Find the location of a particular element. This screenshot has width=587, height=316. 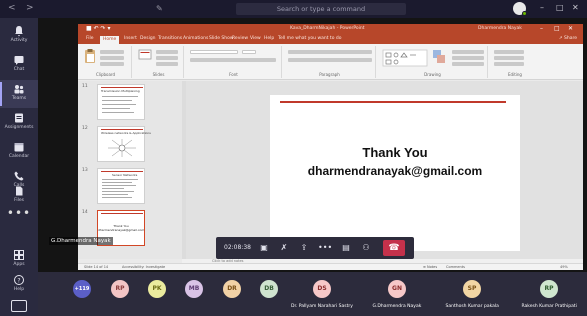

rail-item-apps: Apps is located at coordinates (19, 260).